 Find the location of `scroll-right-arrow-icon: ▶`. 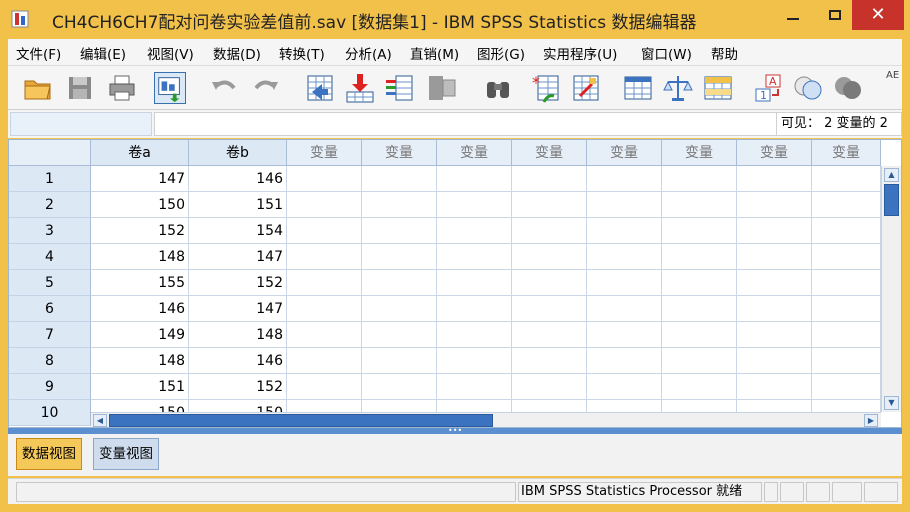

scroll-right-arrow-icon: ▶ is located at coordinates (871, 420).